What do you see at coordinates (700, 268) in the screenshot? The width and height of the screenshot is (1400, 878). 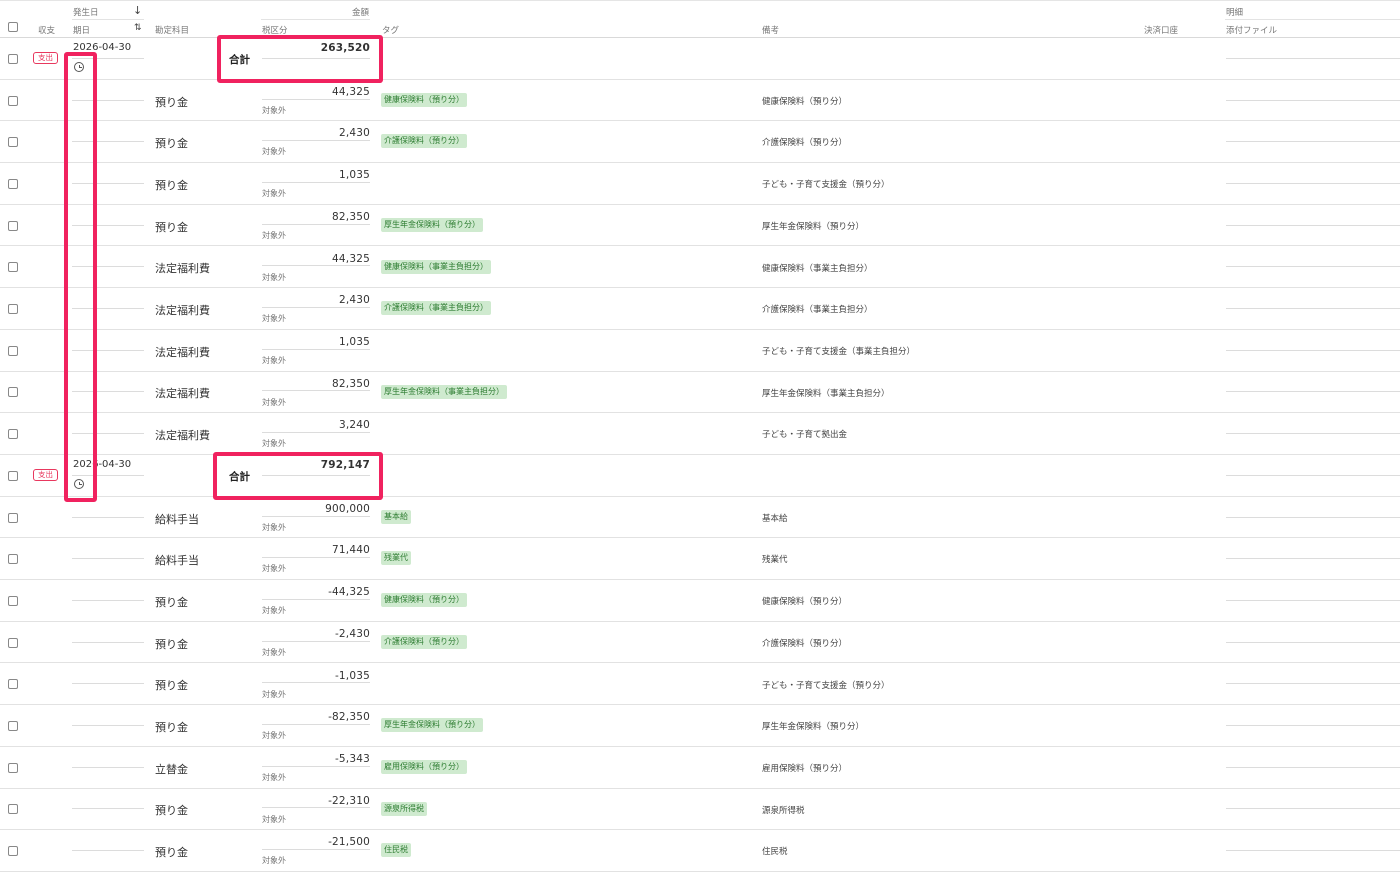 I see `transaction-line-row: 法定福利費 44,325 対象外 健康保険料（事業主負担分） 健康保険料（事業主負担分）` at bounding box center [700, 268].